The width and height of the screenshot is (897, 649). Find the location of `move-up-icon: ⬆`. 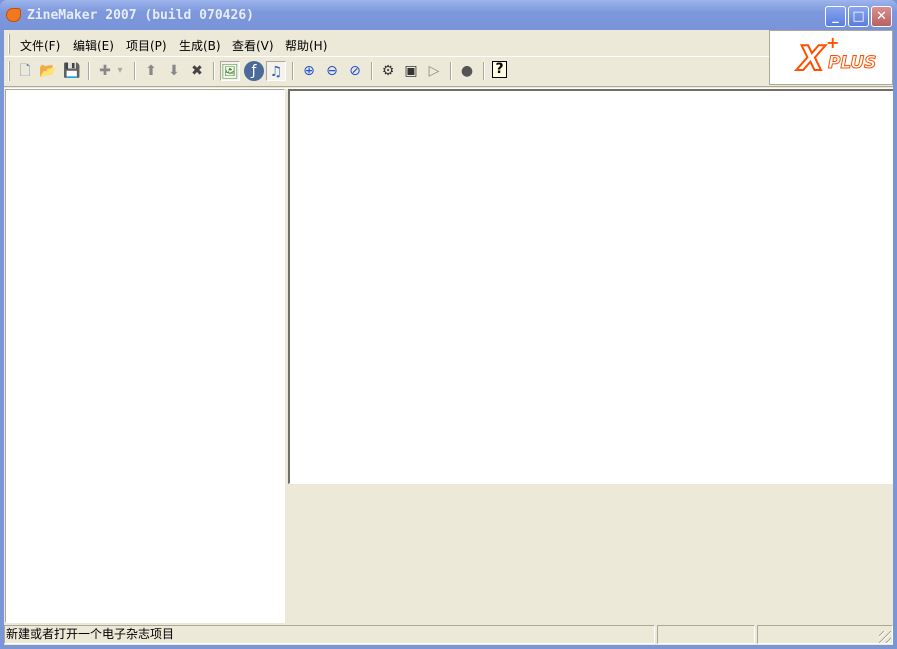

move-up-icon: ⬆ is located at coordinates (151, 71).